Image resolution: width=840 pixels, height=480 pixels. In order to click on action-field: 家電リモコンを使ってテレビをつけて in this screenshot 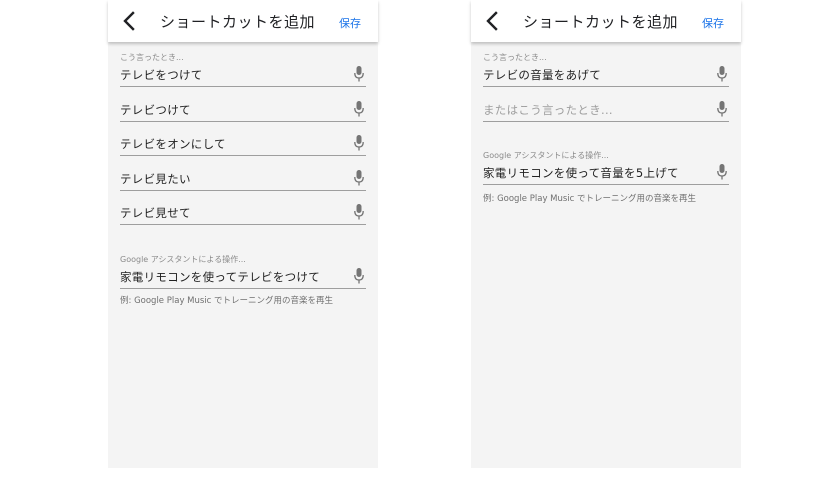, I will do `click(243, 277)`.